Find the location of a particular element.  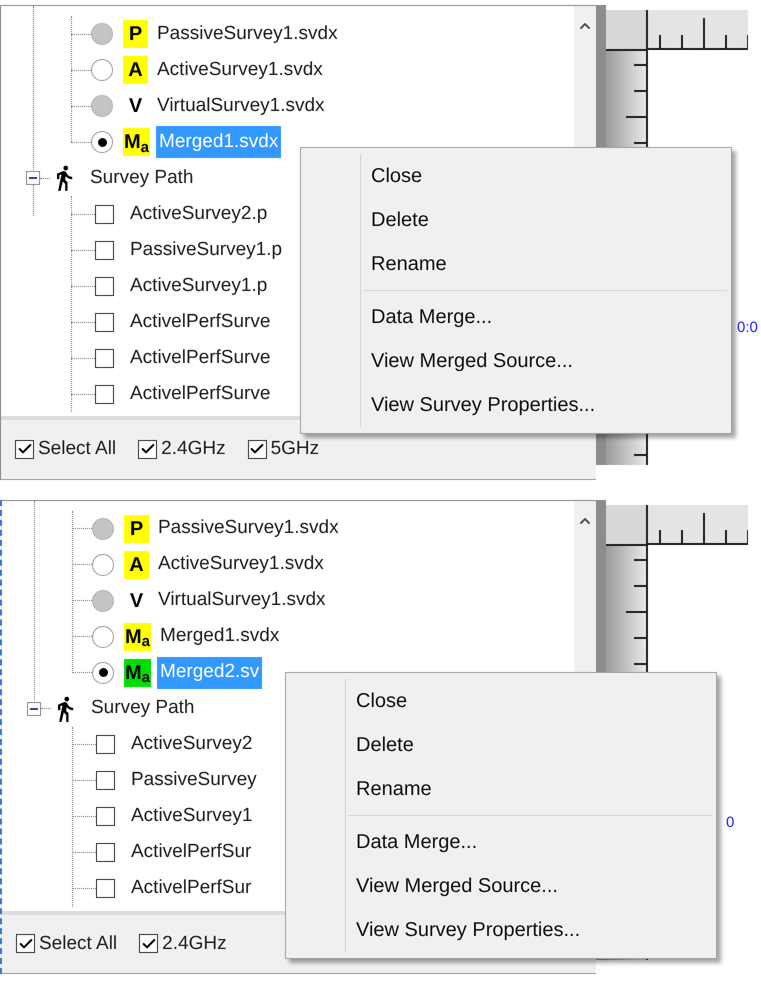

path-file-name: ActiveSurvey1 is located at coordinates (191, 816).